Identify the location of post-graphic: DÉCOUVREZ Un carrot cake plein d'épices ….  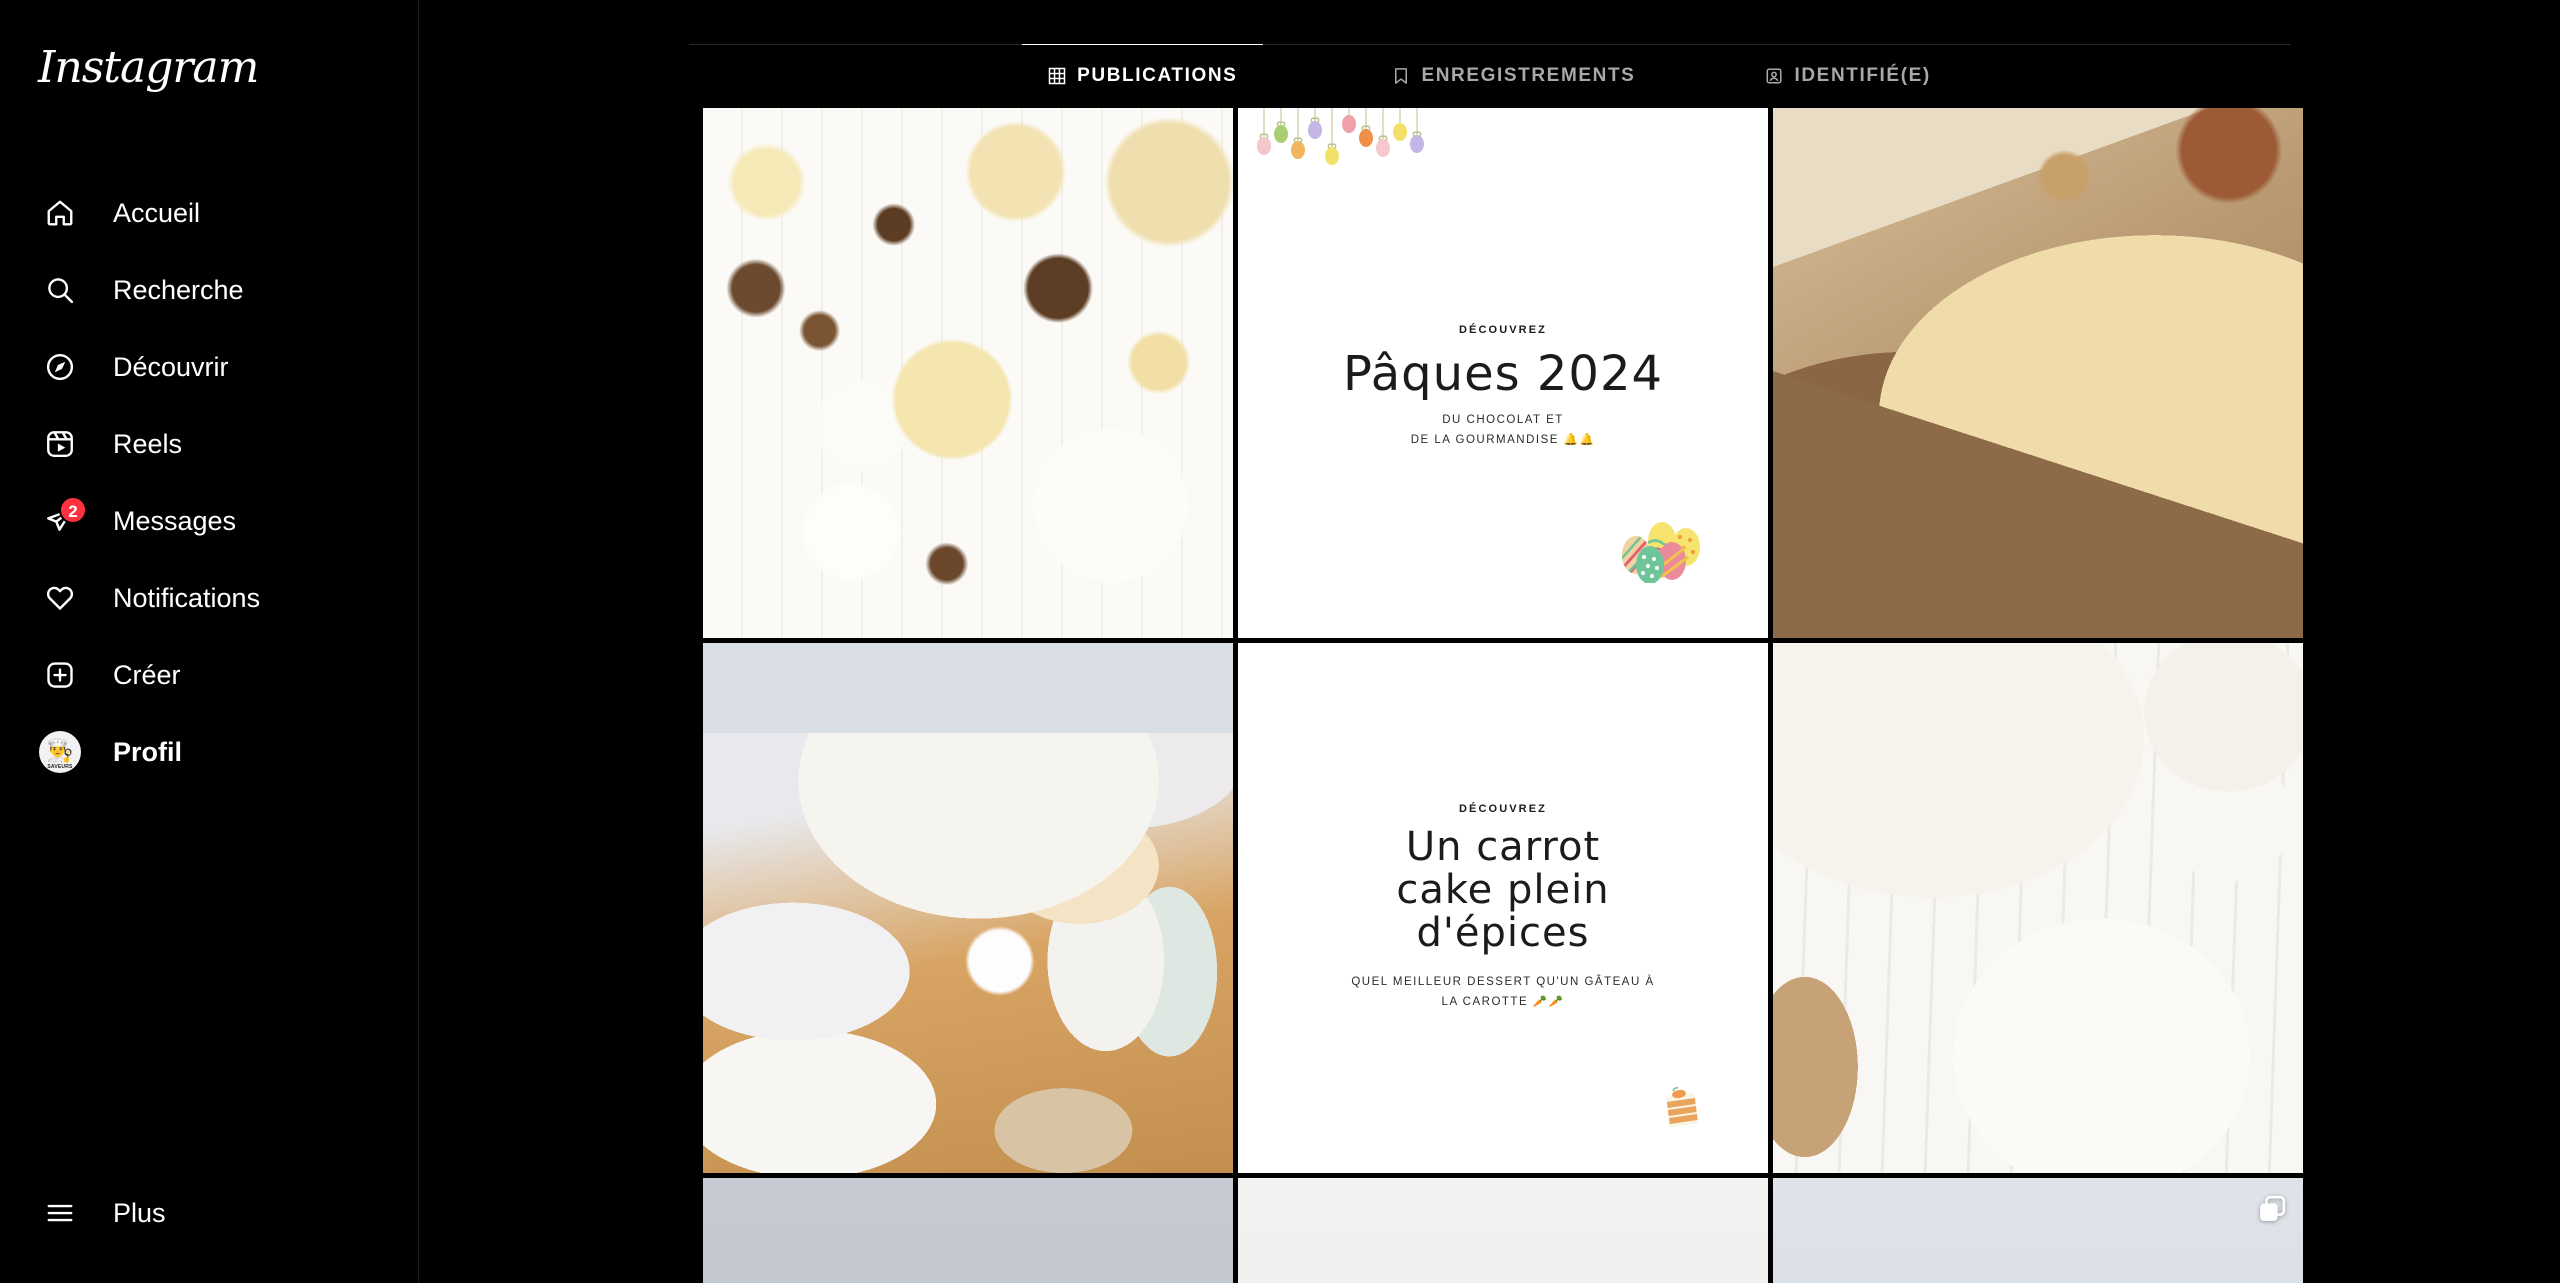
(1503, 908).